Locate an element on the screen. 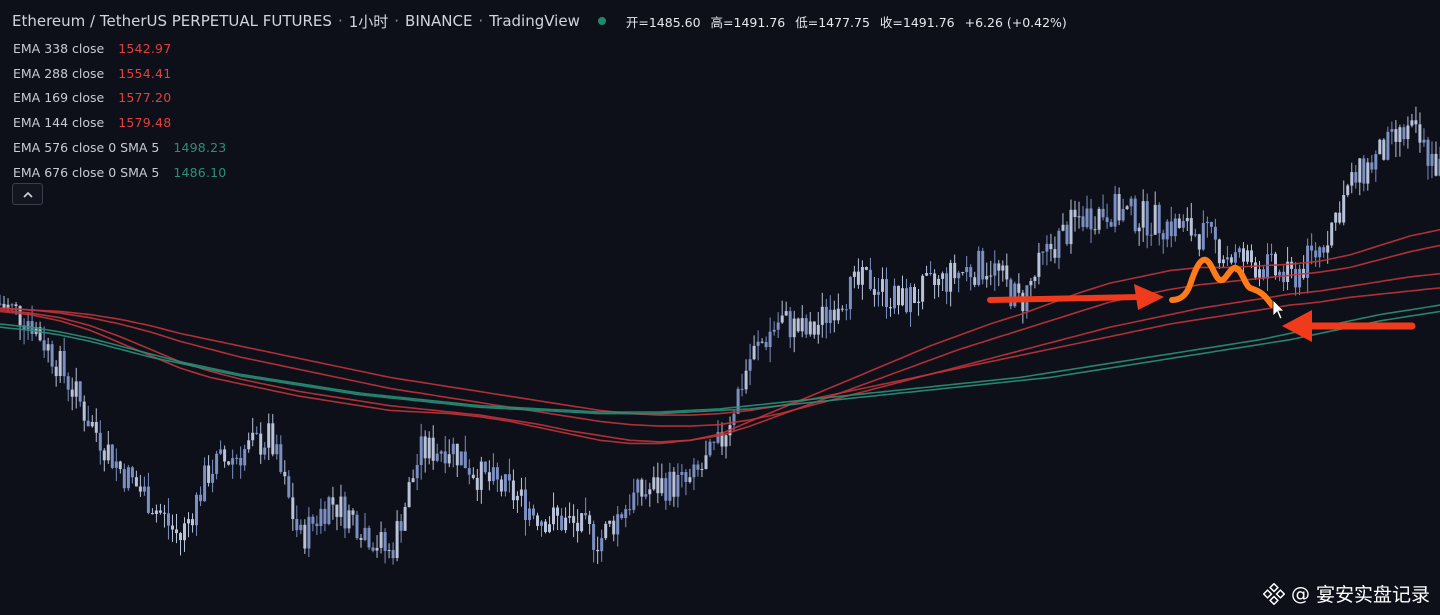  exchange-label: BINANCE is located at coordinates (439, 21).